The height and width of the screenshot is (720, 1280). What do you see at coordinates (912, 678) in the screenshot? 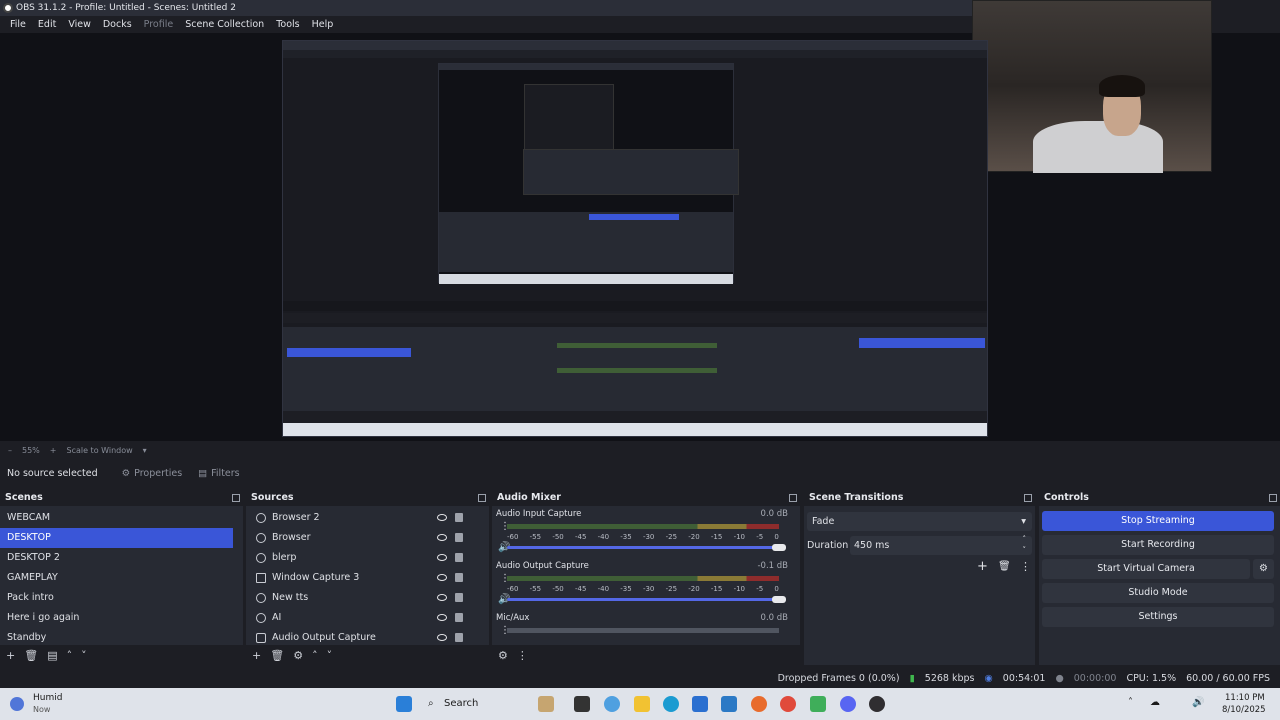
I see `signal-bars-icon: ▮` at bounding box center [912, 678].